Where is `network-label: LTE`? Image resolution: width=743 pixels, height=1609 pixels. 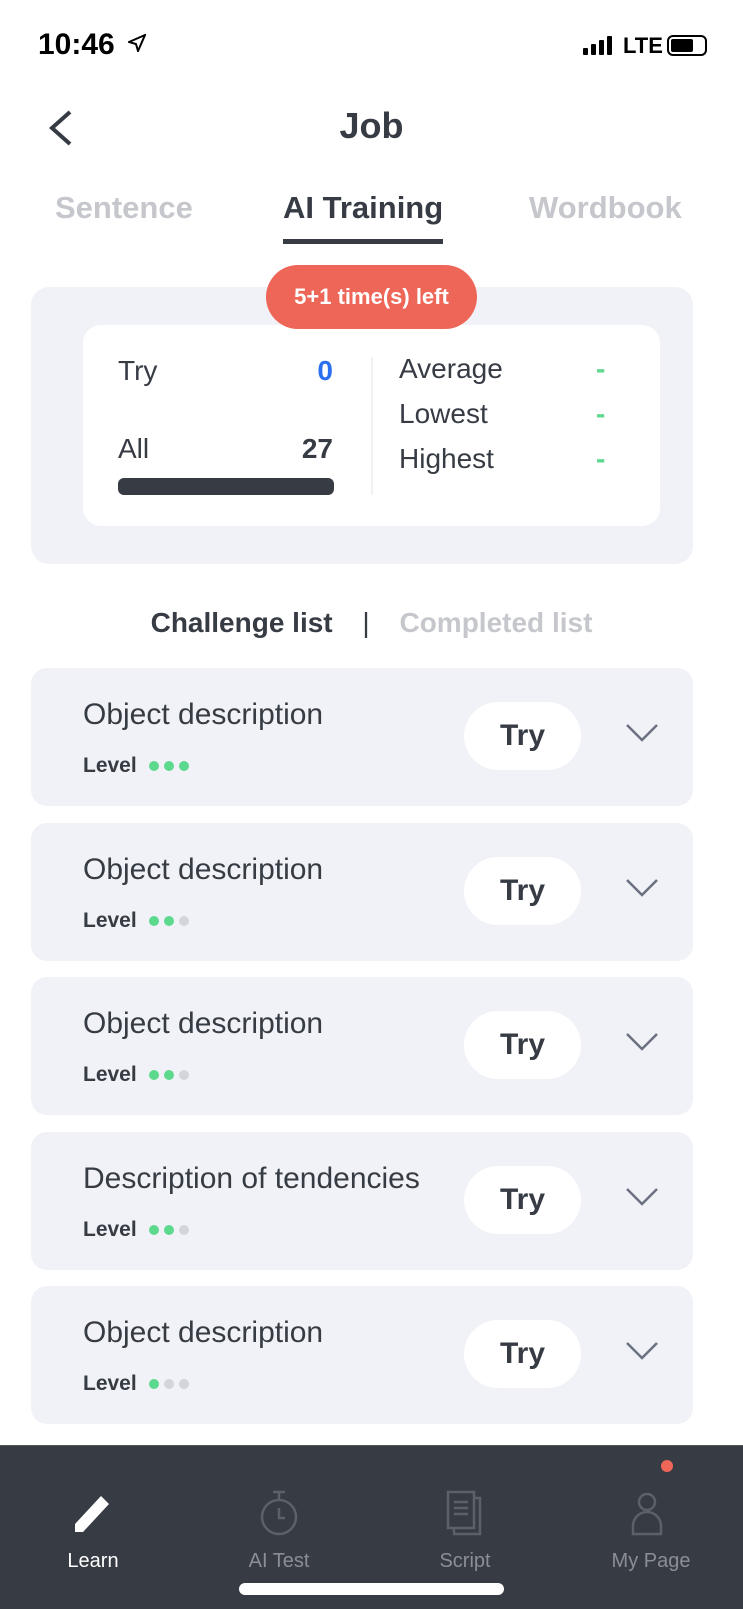 network-label: LTE is located at coordinates (643, 45).